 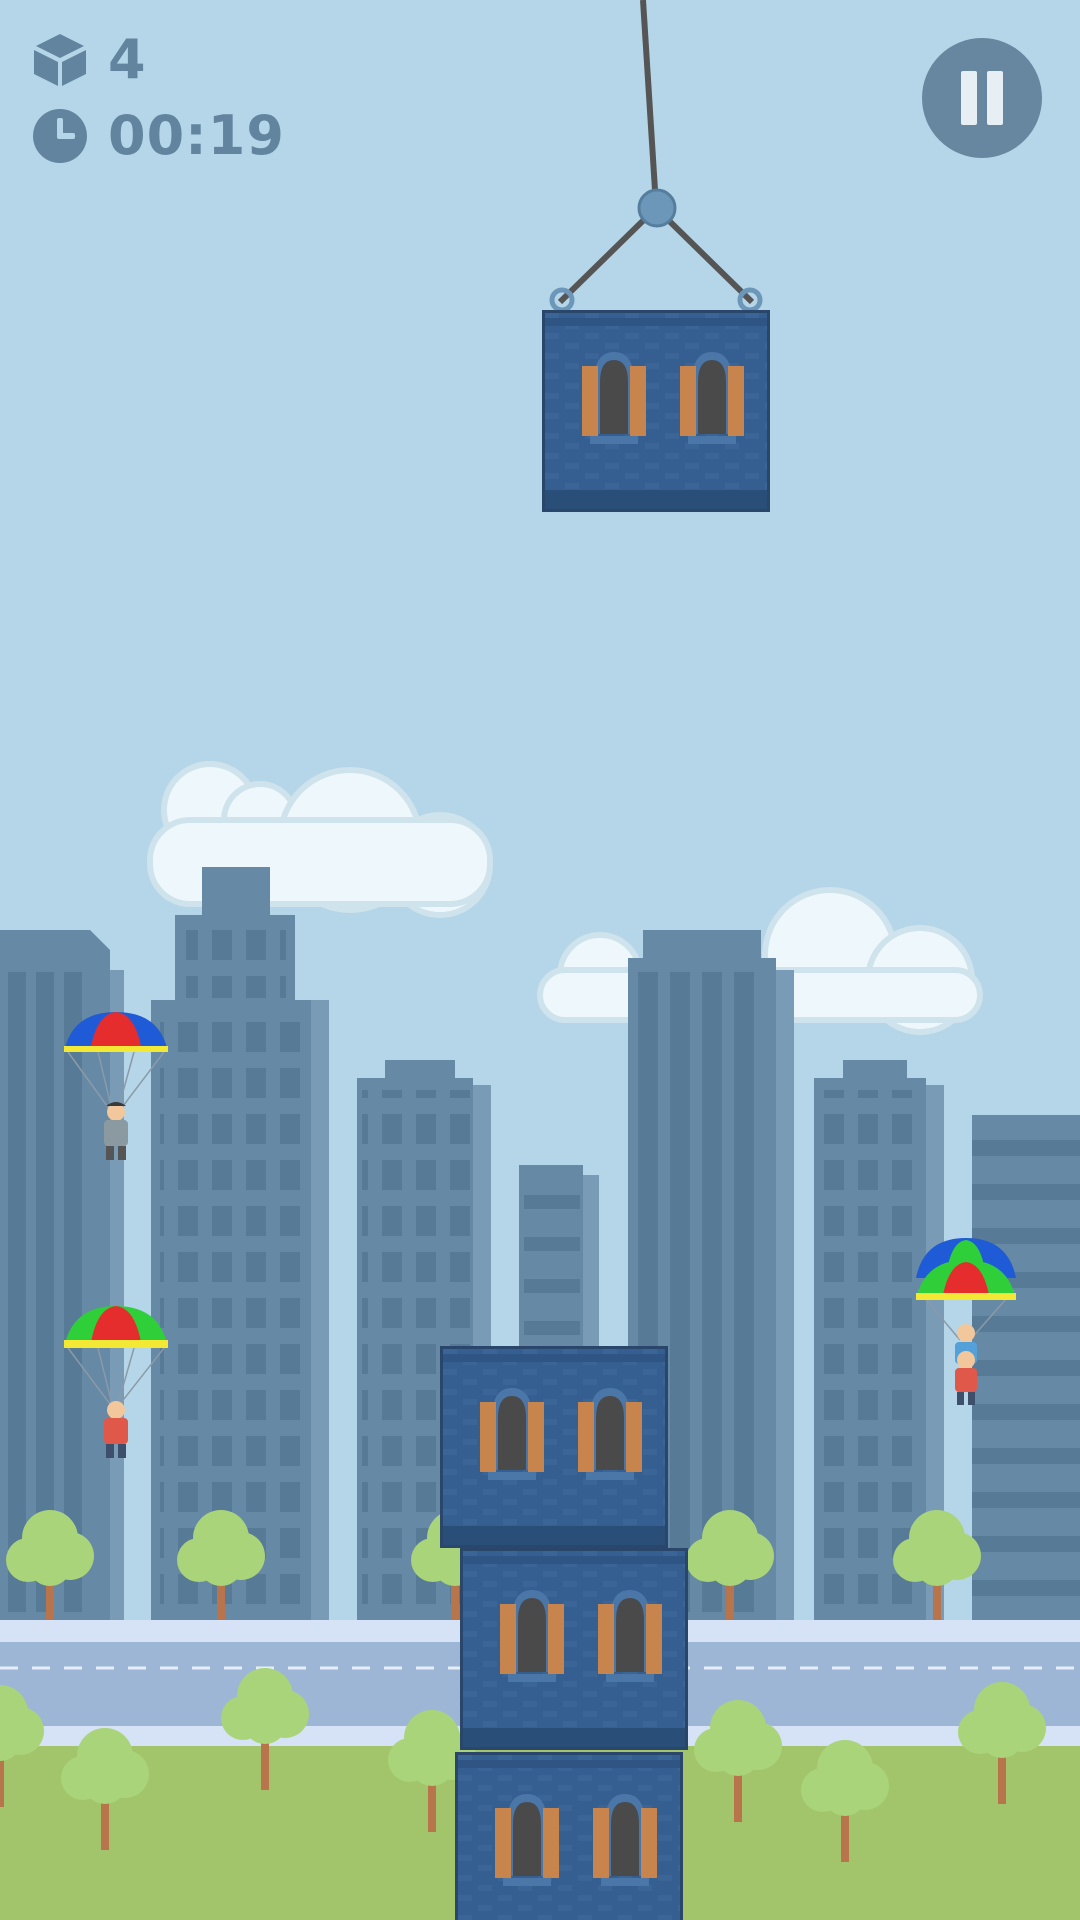 What do you see at coordinates (89, 60) in the screenshot?
I see `block-counter: 4` at bounding box center [89, 60].